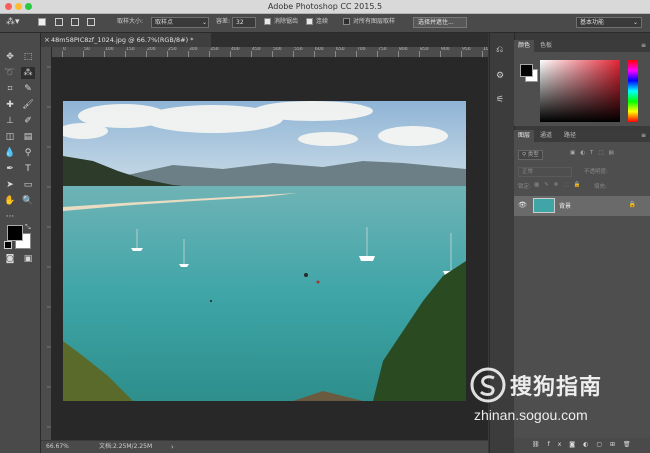  What do you see at coordinates (28, 185) in the screenshot?
I see `rectangle-tool-icon: ▭` at bounding box center [28, 185].